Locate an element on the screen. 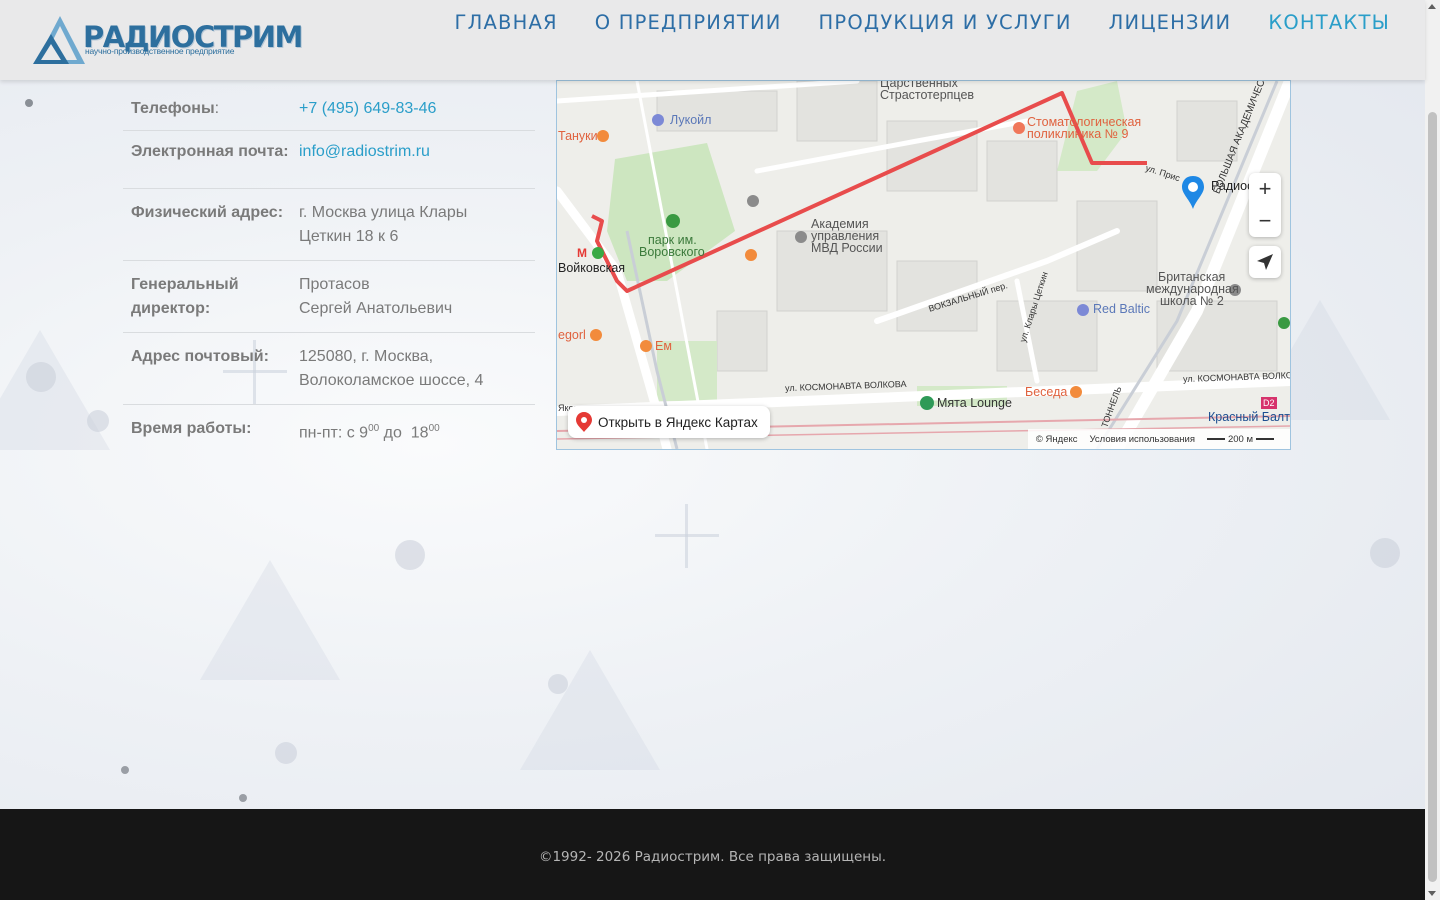 Image resolution: width=1440 pixels, height=900 pixels. scroll-up-arrow-icon is located at coordinates (1432, 6).